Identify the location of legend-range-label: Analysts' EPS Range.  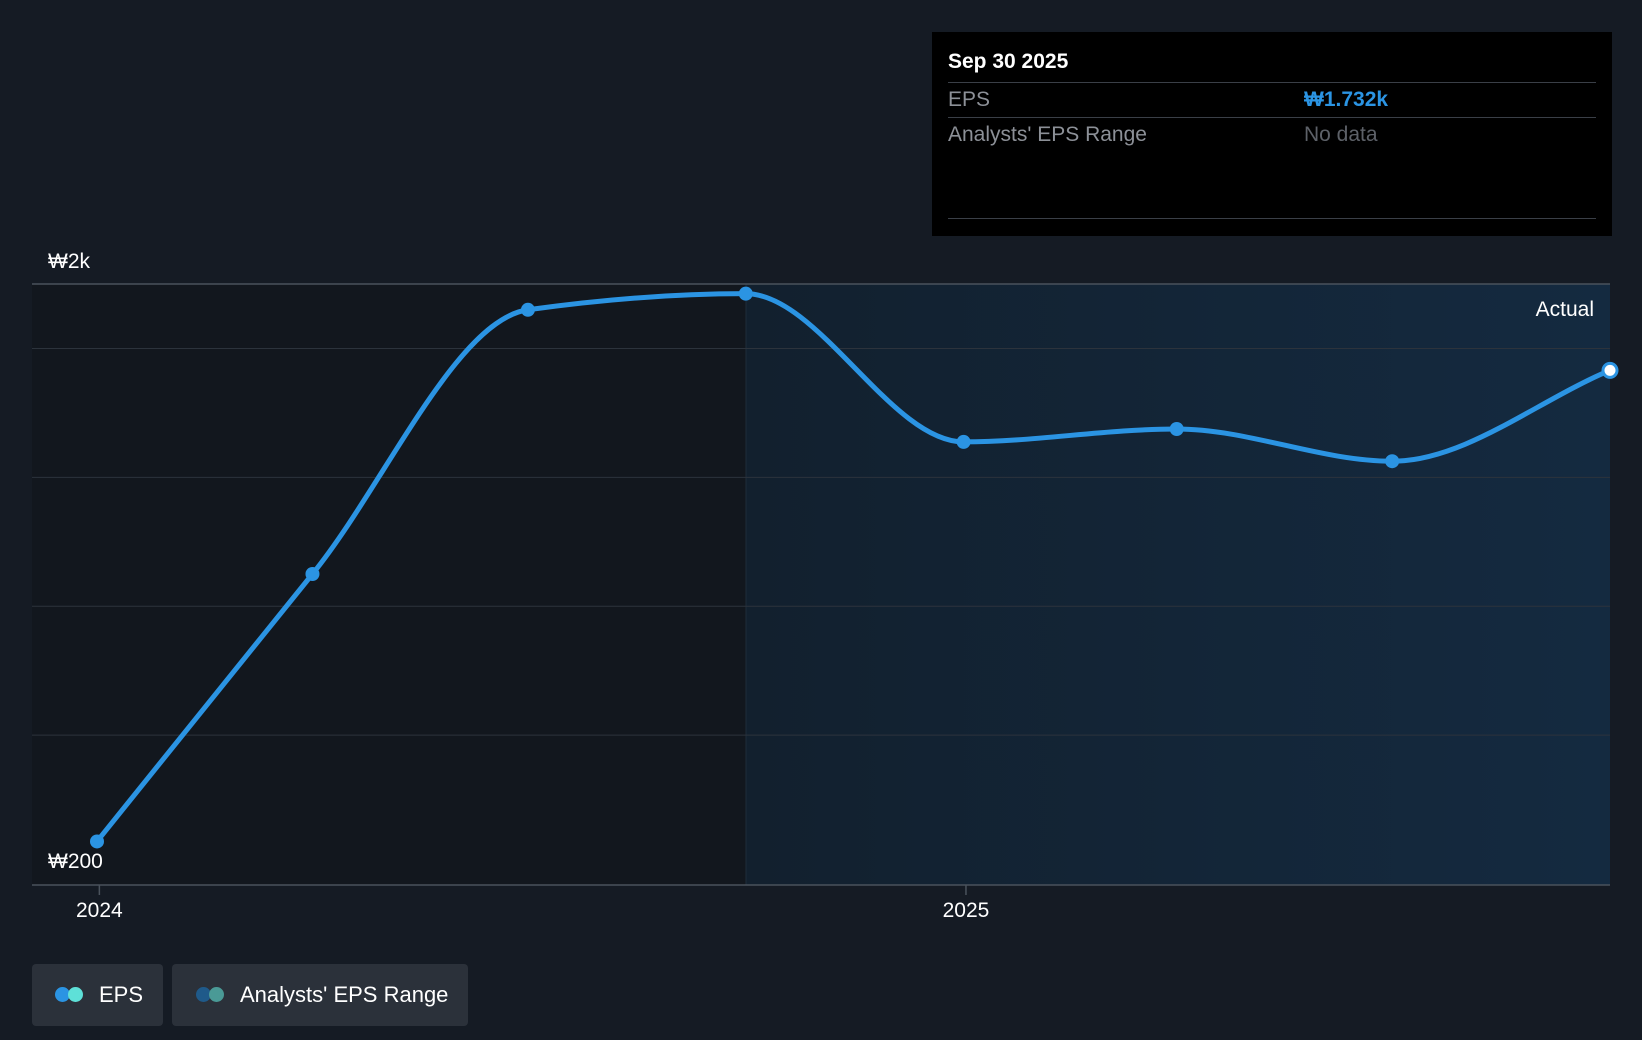
(344, 994).